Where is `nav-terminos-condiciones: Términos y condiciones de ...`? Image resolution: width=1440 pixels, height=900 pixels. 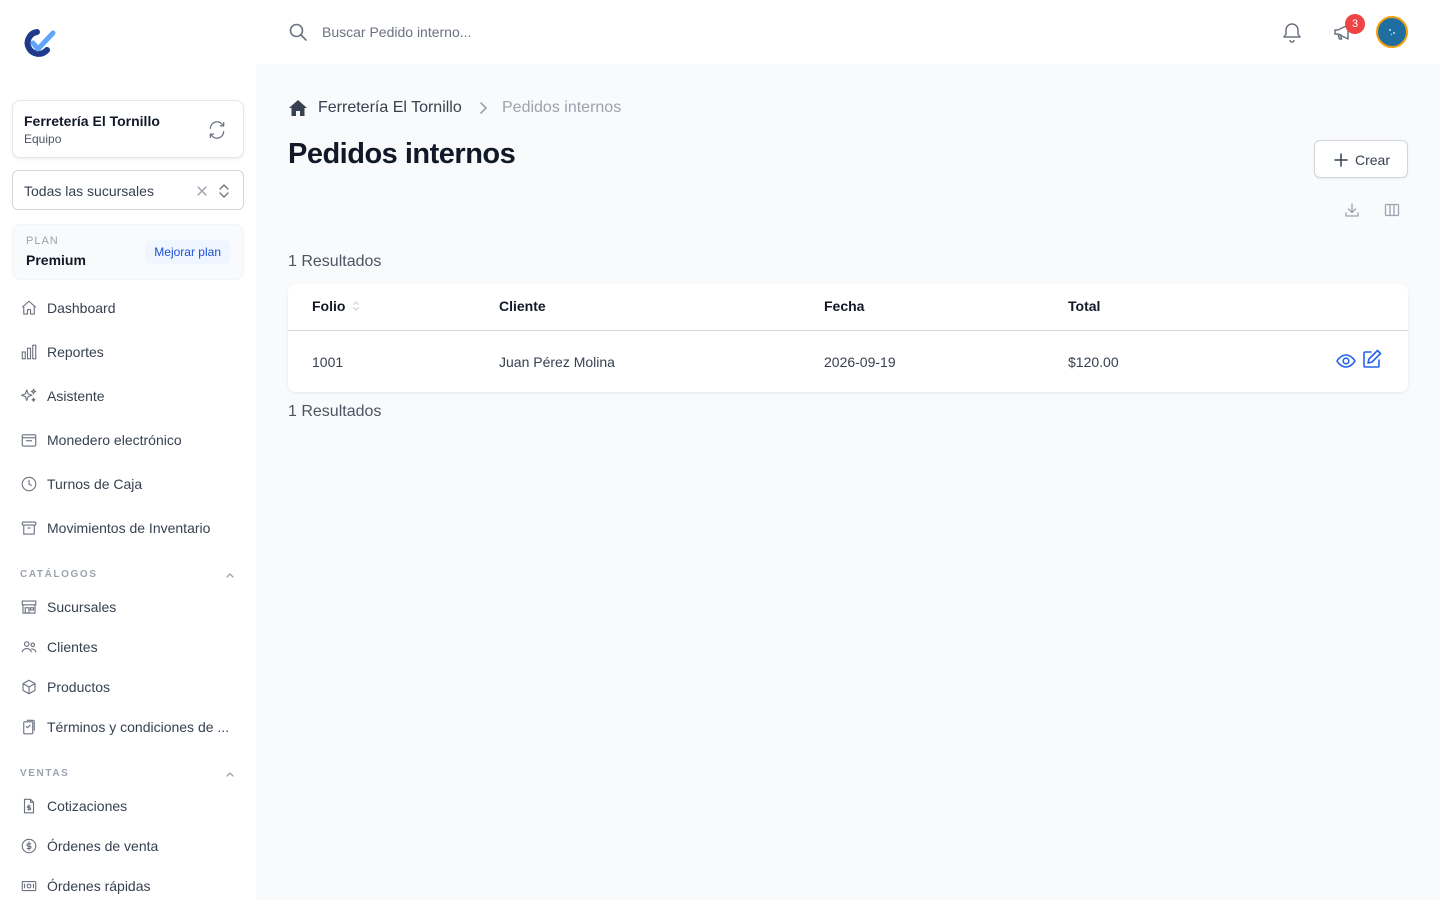
nav-terminos-condiciones: Términos y condiciones de ... is located at coordinates (128, 727).